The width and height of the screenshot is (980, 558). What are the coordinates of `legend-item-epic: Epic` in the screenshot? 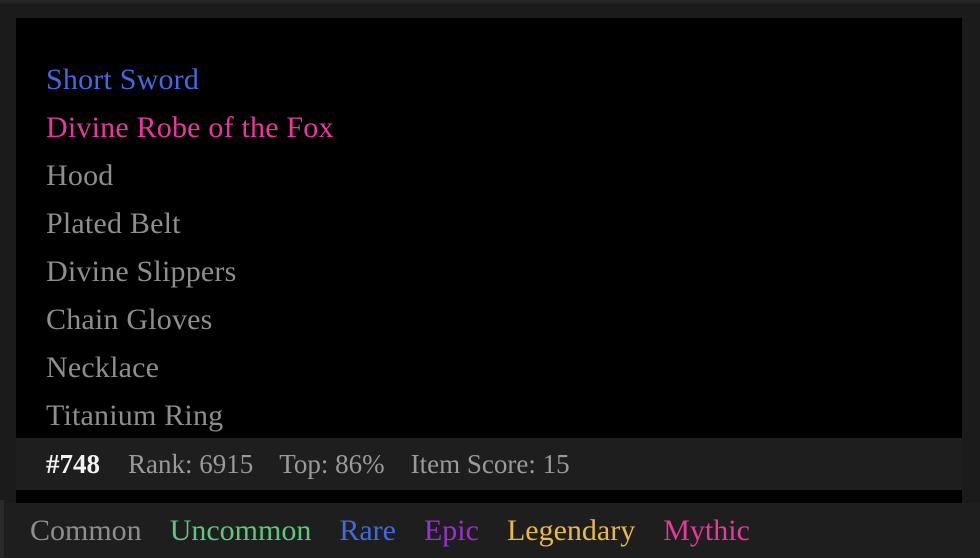 It's located at (451, 531).